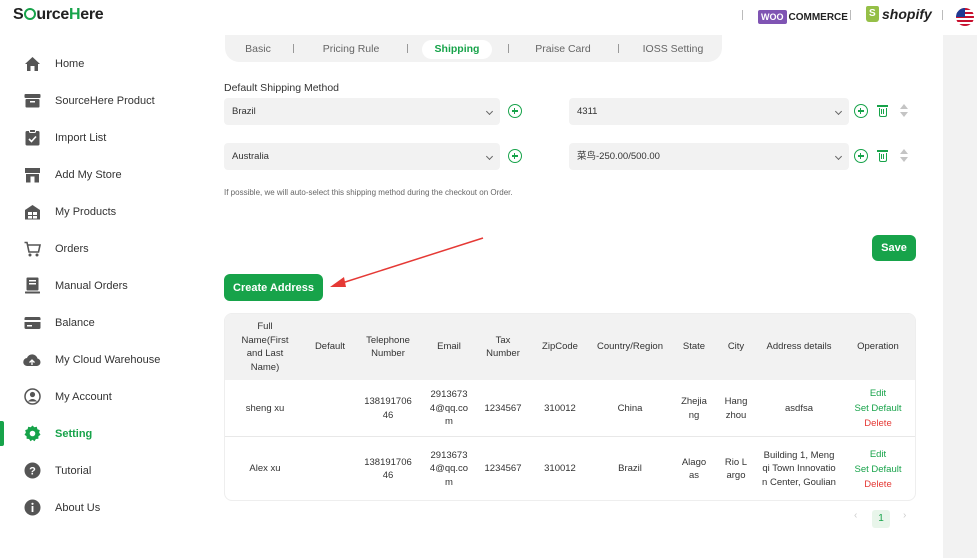  What do you see at coordinates (32, 397) in the screenshot?
I see `user-icon` at bounding box center [32, 397].